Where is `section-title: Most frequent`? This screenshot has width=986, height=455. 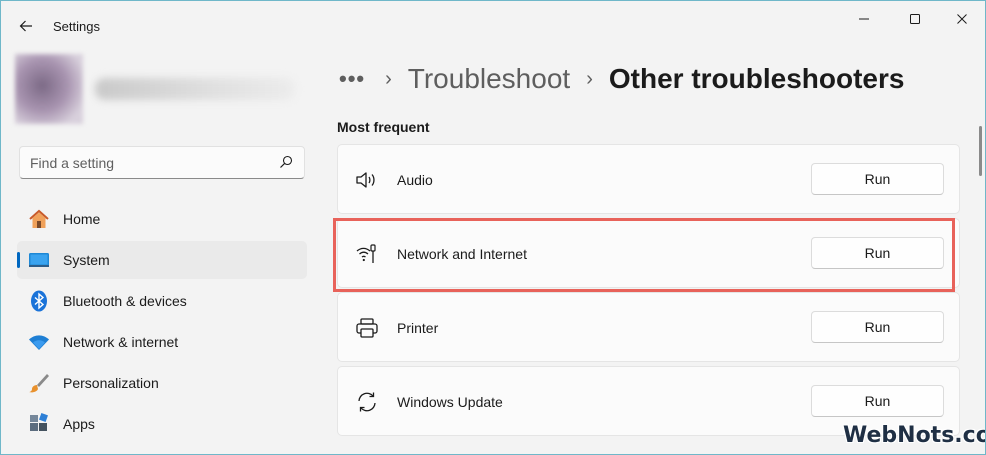
section-title: Most frequent is located at coordinates (383, 127).